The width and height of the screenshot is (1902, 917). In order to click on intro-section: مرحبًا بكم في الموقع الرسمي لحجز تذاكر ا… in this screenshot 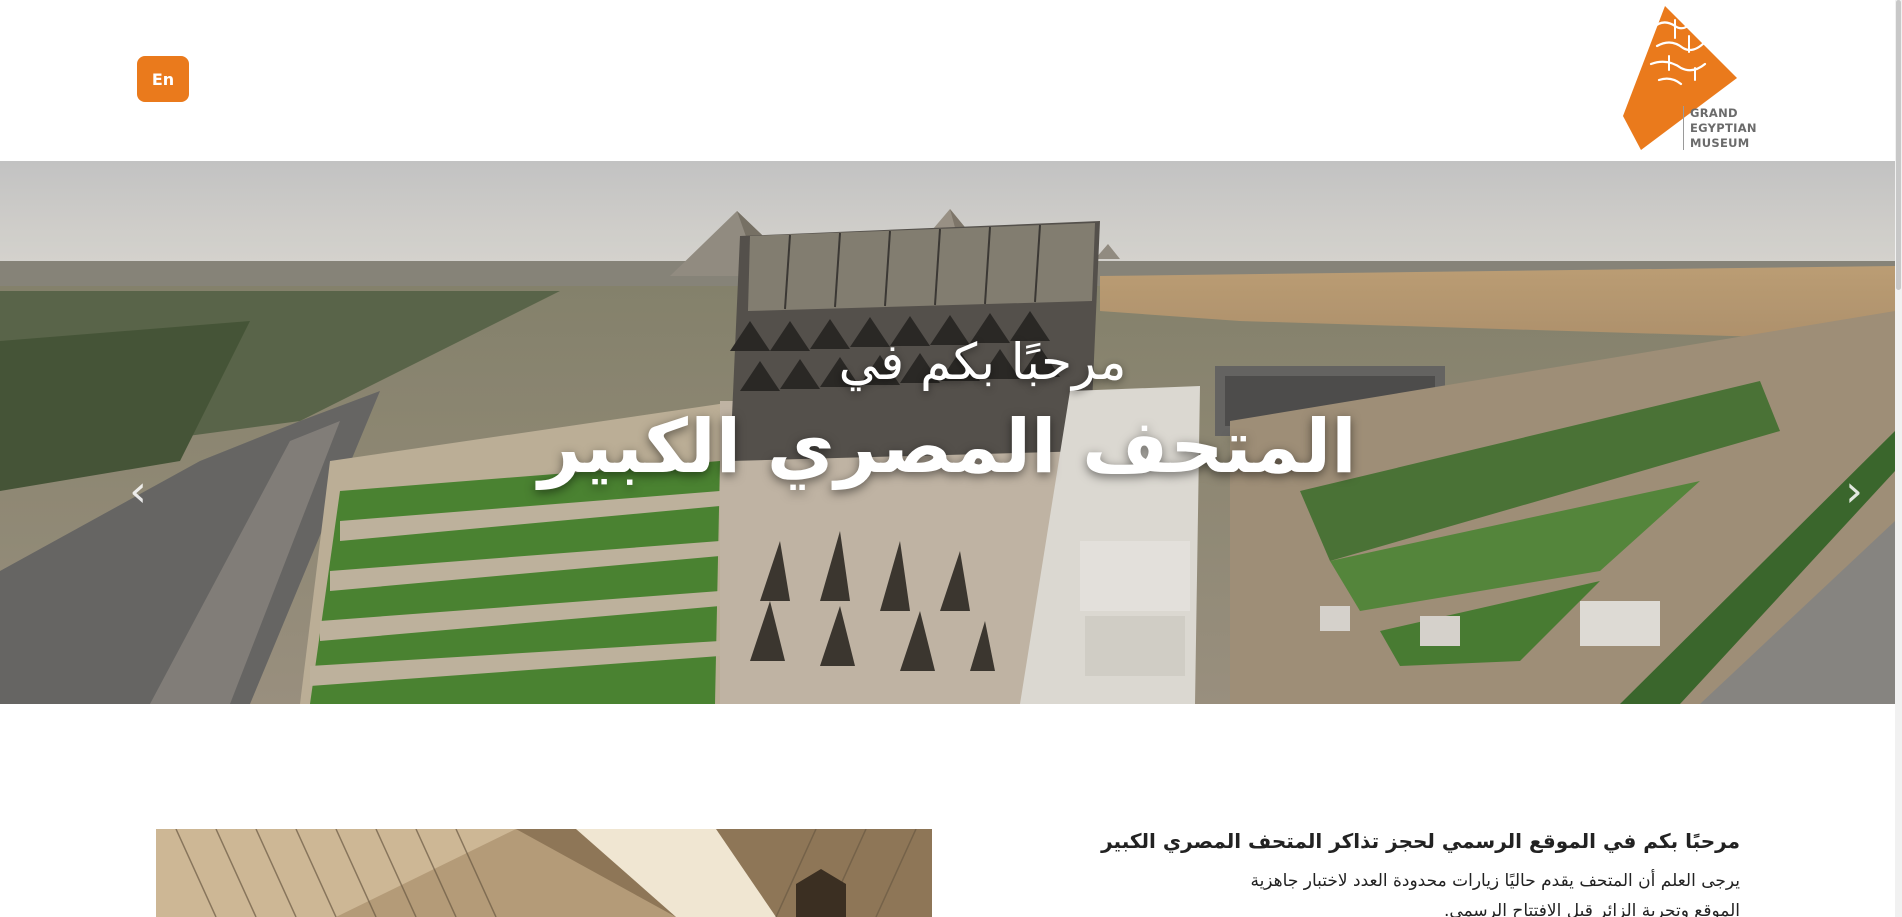, I will do `click(1420, 871)`.